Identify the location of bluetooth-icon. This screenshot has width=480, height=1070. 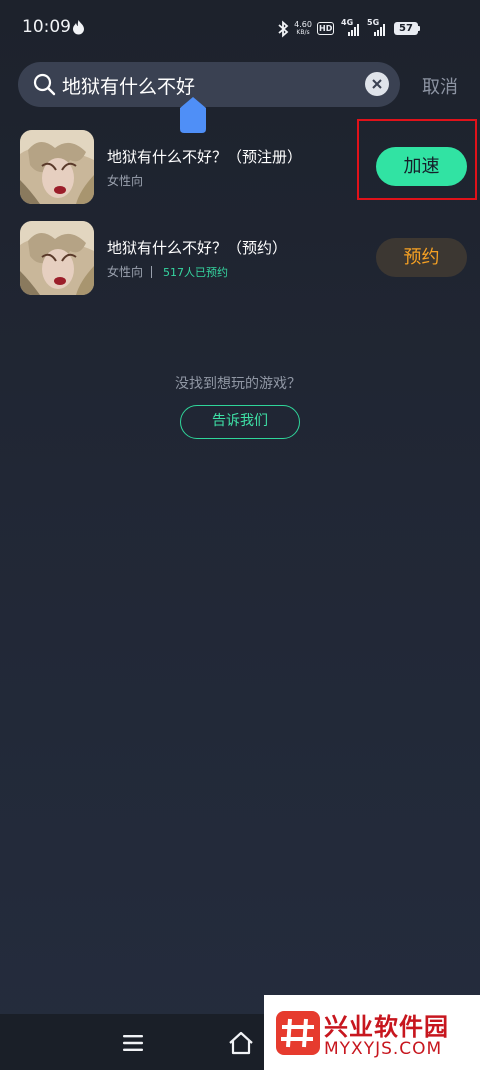
(283, 29).